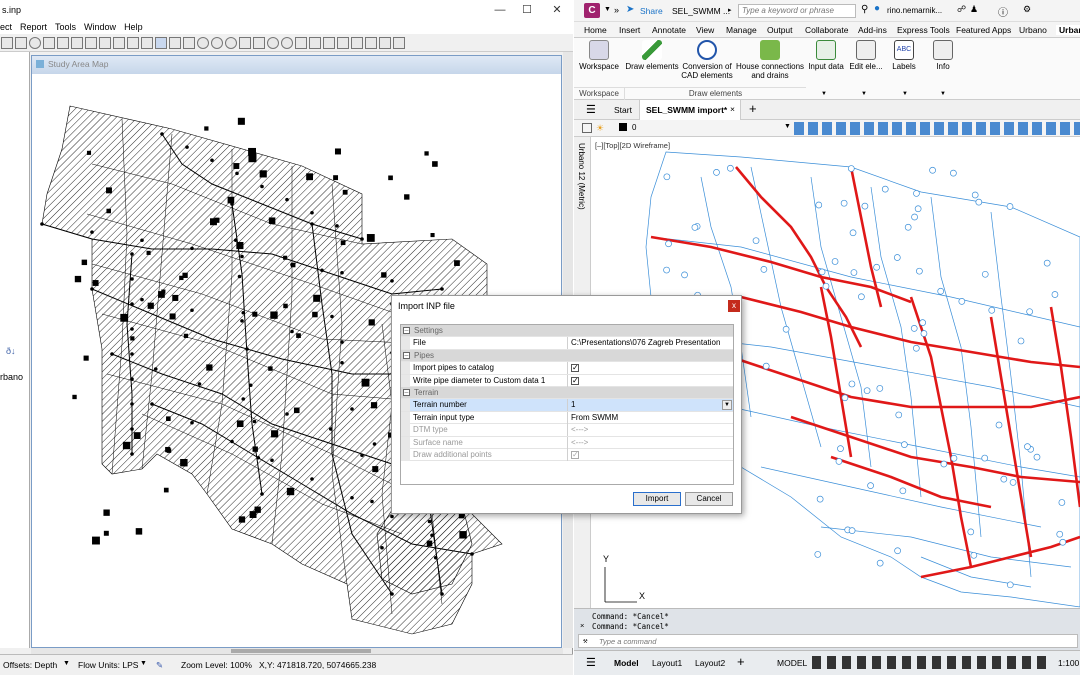 The height and width of the screenshot is (675, 1080). What do you see at coordinates (753, 108) in the screenshot?
I see `new-tab-icon: +` at bounding box center [753, 108].